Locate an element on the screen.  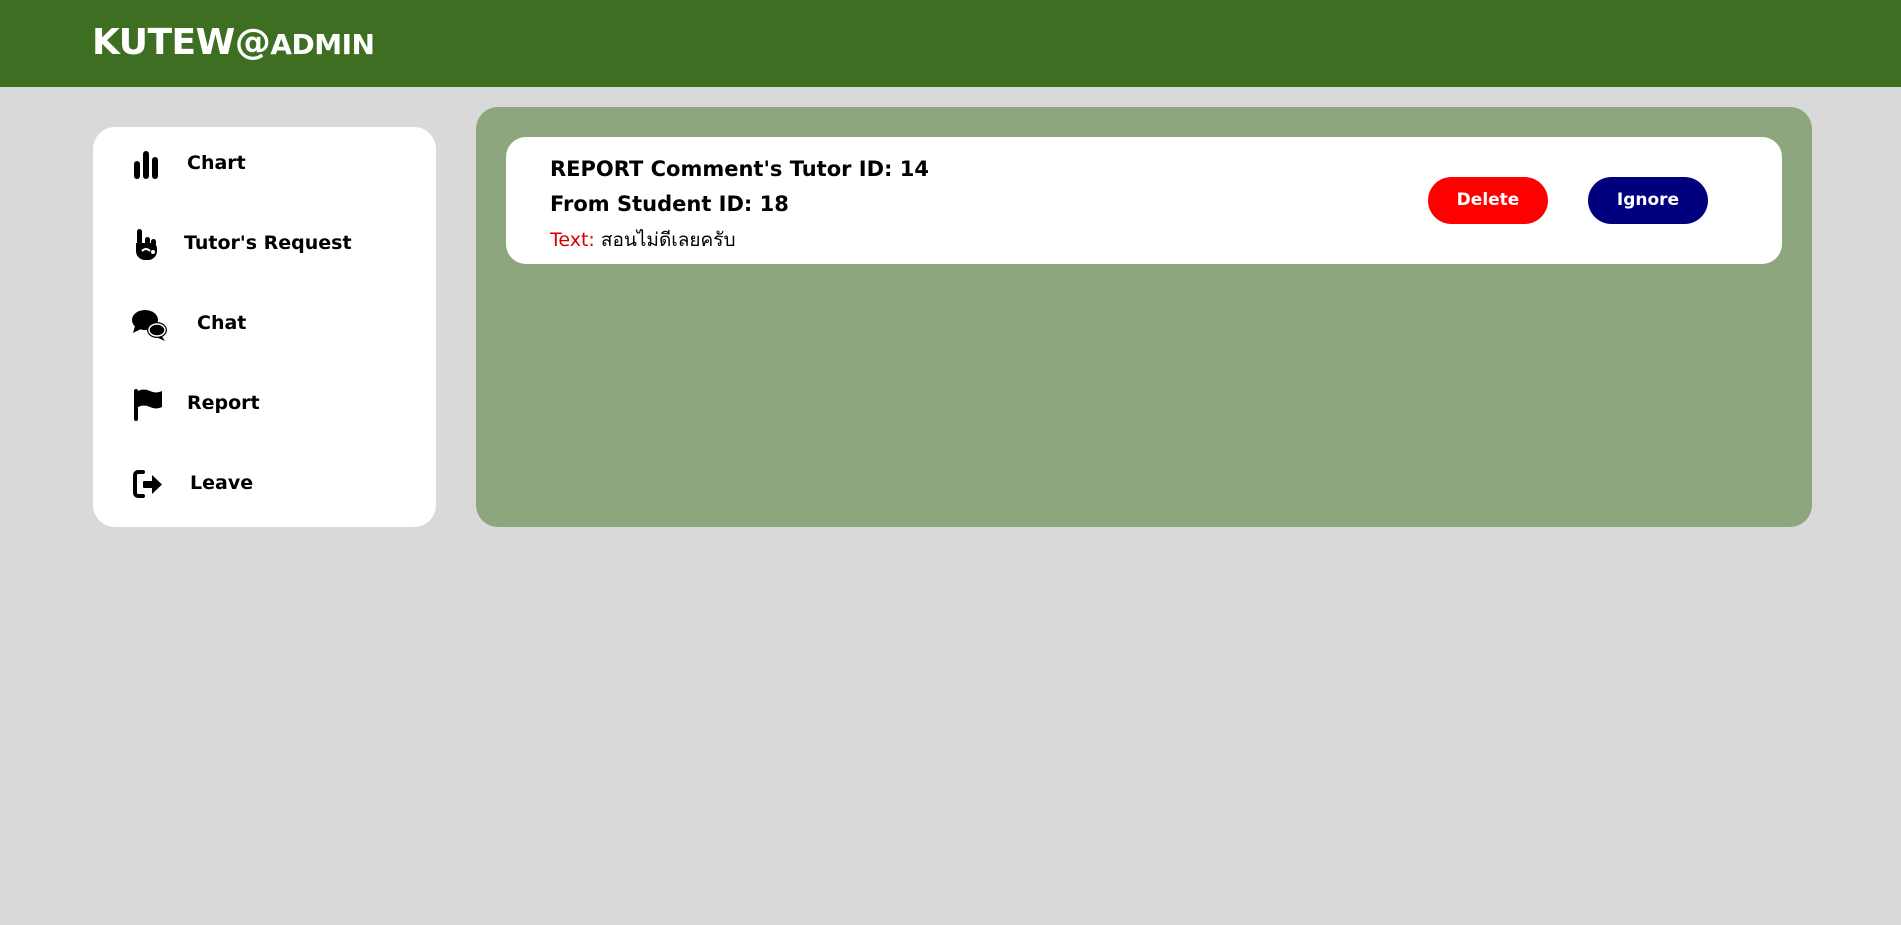
sidebar-item-label: Leave is located at coordinates (222, 483).